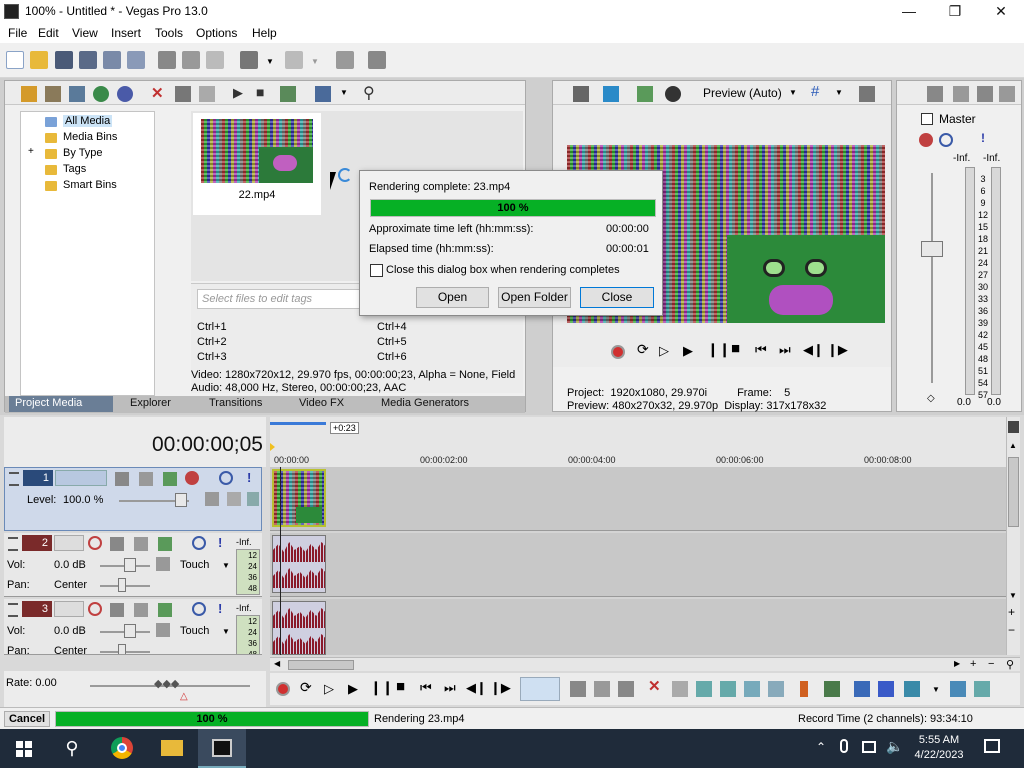  What do you see at coordinates (90, 137) in the screenshot?
I see `tree-item-media-bins: Media Bins` at bounding box center [90, 137].